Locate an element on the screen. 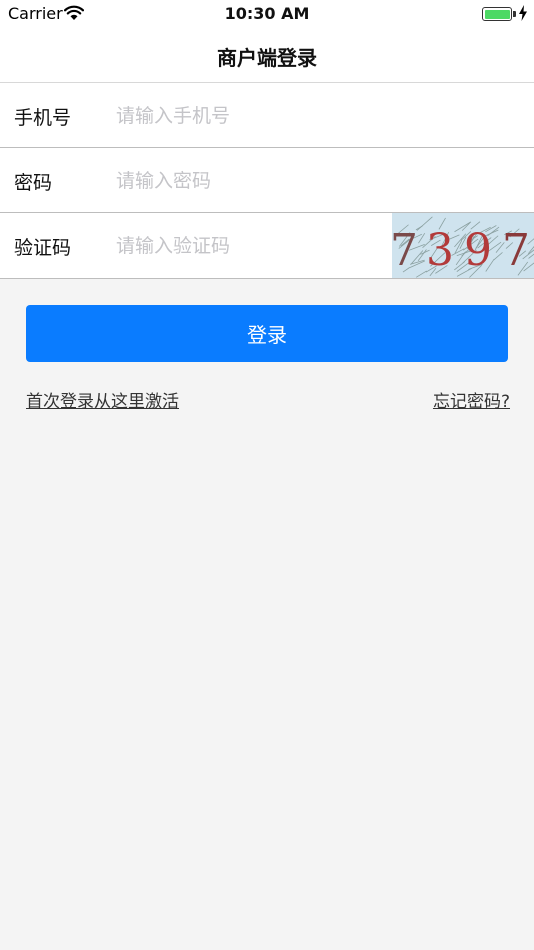 The width and height of the screenshot is (534, 950). password-row: 密码 is located at coordinates (267, 180).